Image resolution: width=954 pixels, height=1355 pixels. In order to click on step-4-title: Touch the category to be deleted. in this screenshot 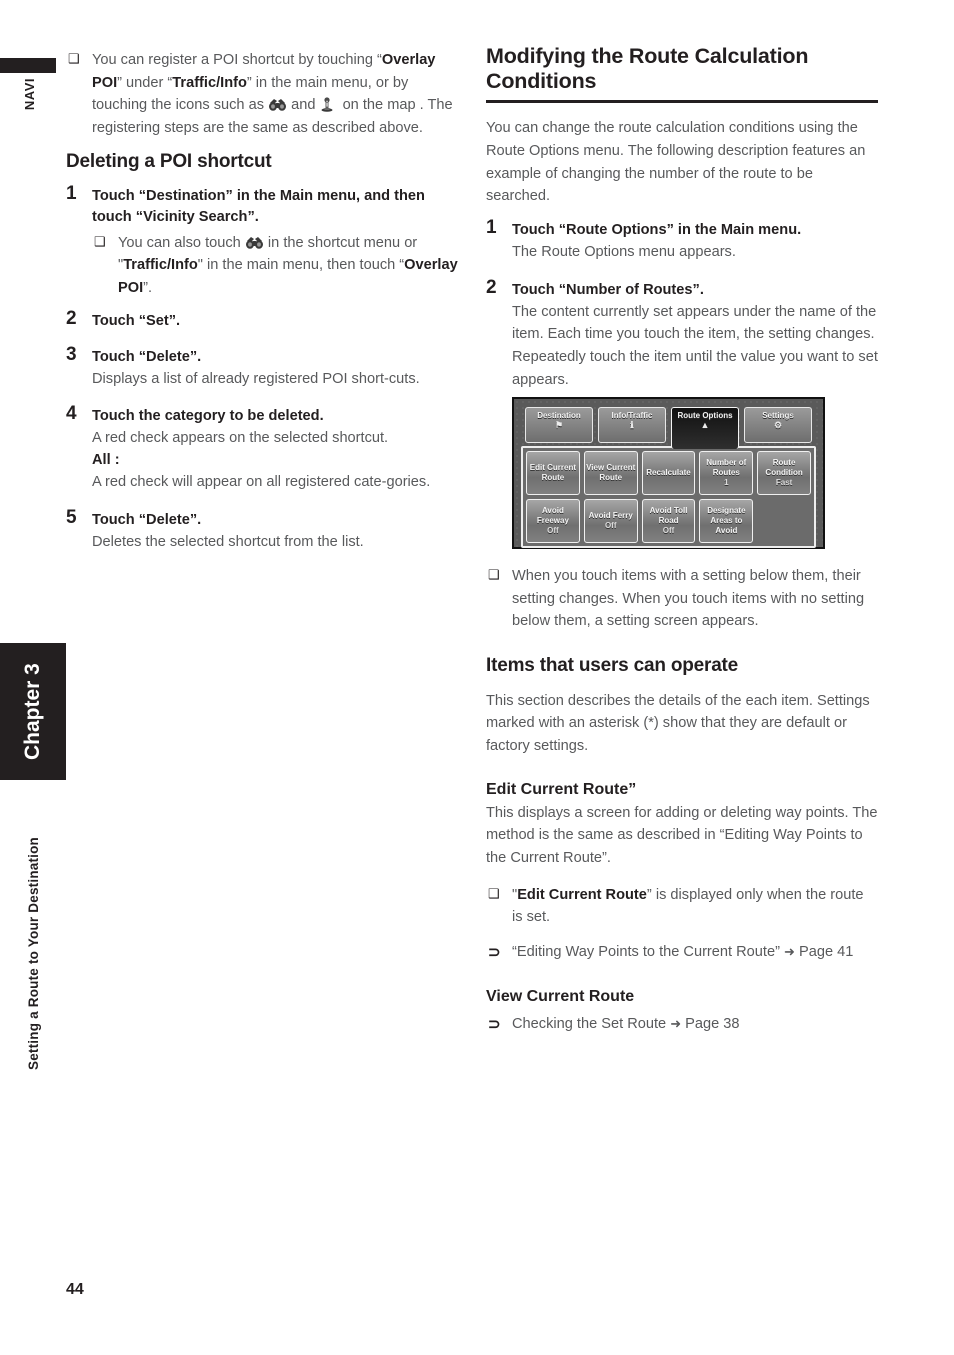, I will do `click(208, 416)`.